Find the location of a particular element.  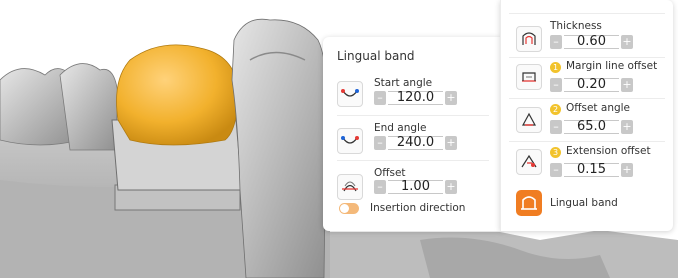

offset-value: 1.00 is located at coordinates (415, 187).